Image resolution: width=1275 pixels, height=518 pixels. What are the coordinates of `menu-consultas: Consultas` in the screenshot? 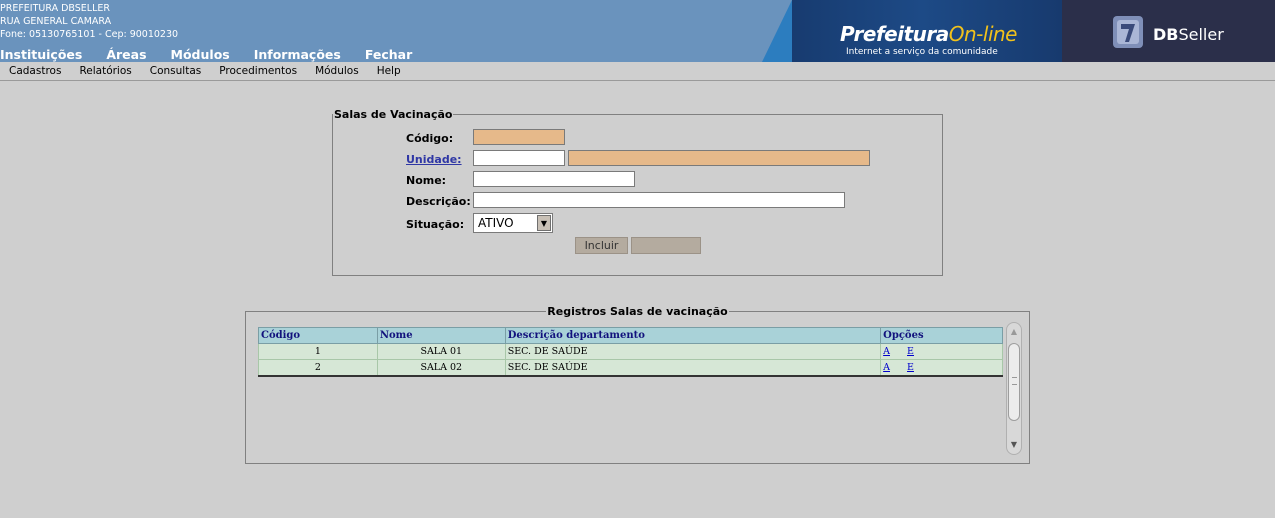 It's located at (175, 71).